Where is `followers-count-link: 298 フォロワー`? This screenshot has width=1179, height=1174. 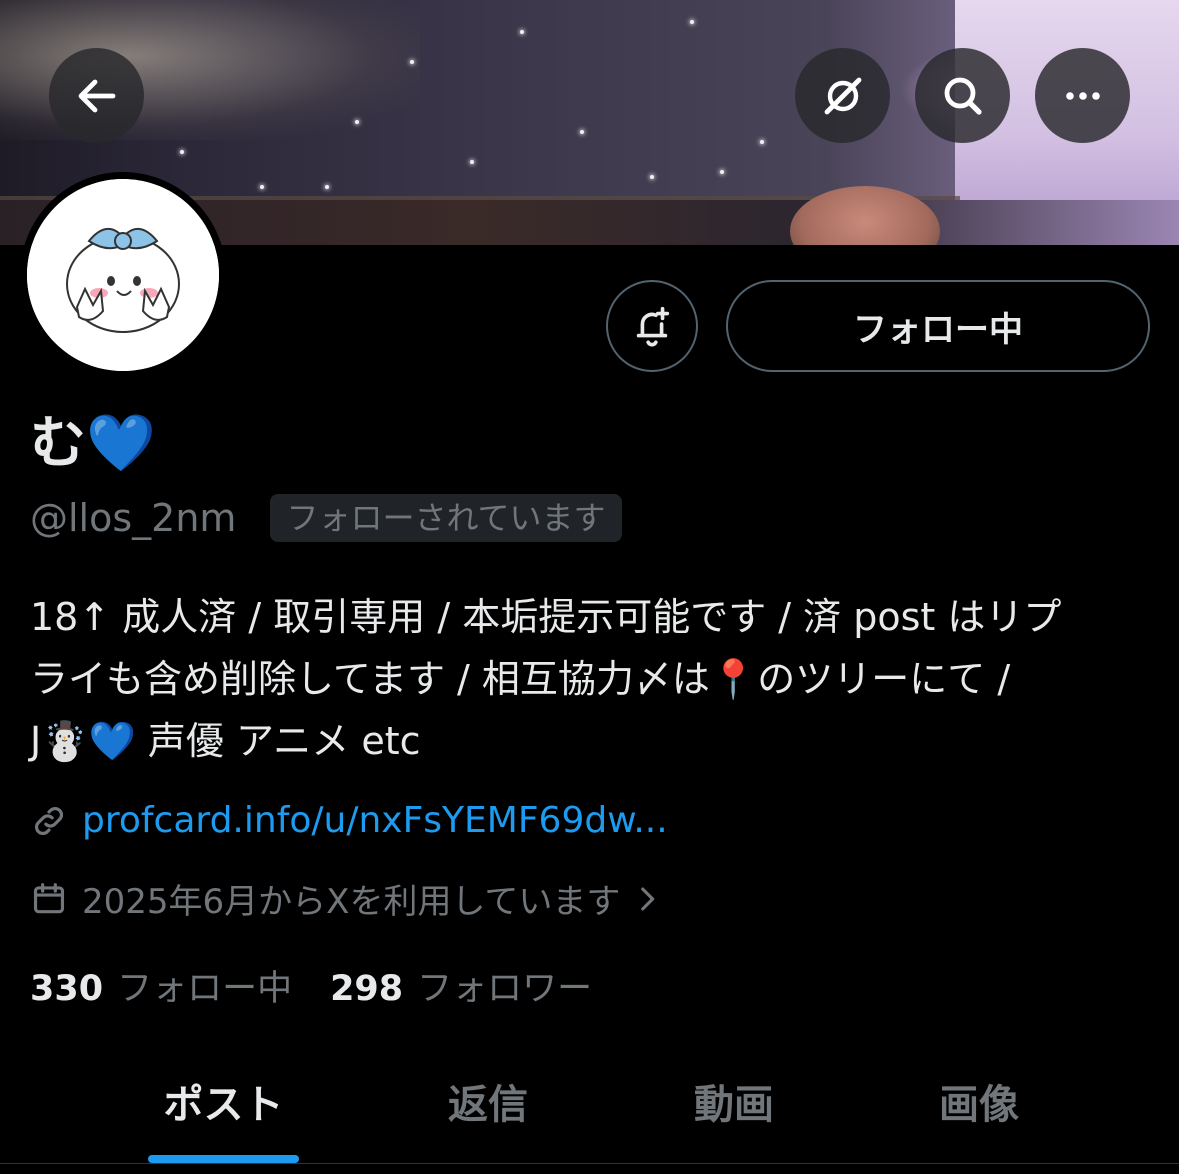
followers-count-link: 298 フォロワー is located at coordinates (461, 985).